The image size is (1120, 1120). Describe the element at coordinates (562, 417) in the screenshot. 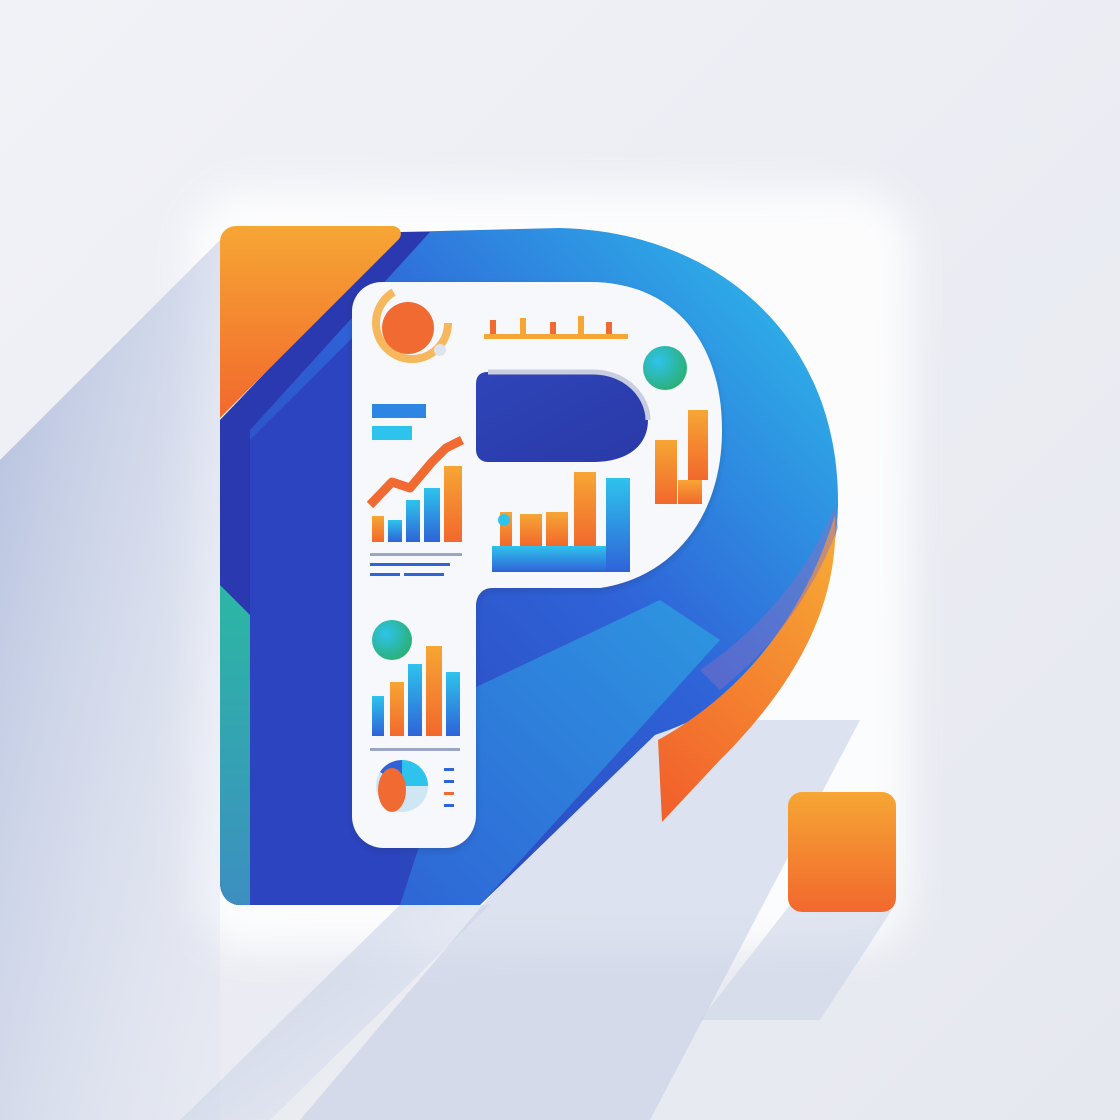

I see `p-bowl-hole` at that location.